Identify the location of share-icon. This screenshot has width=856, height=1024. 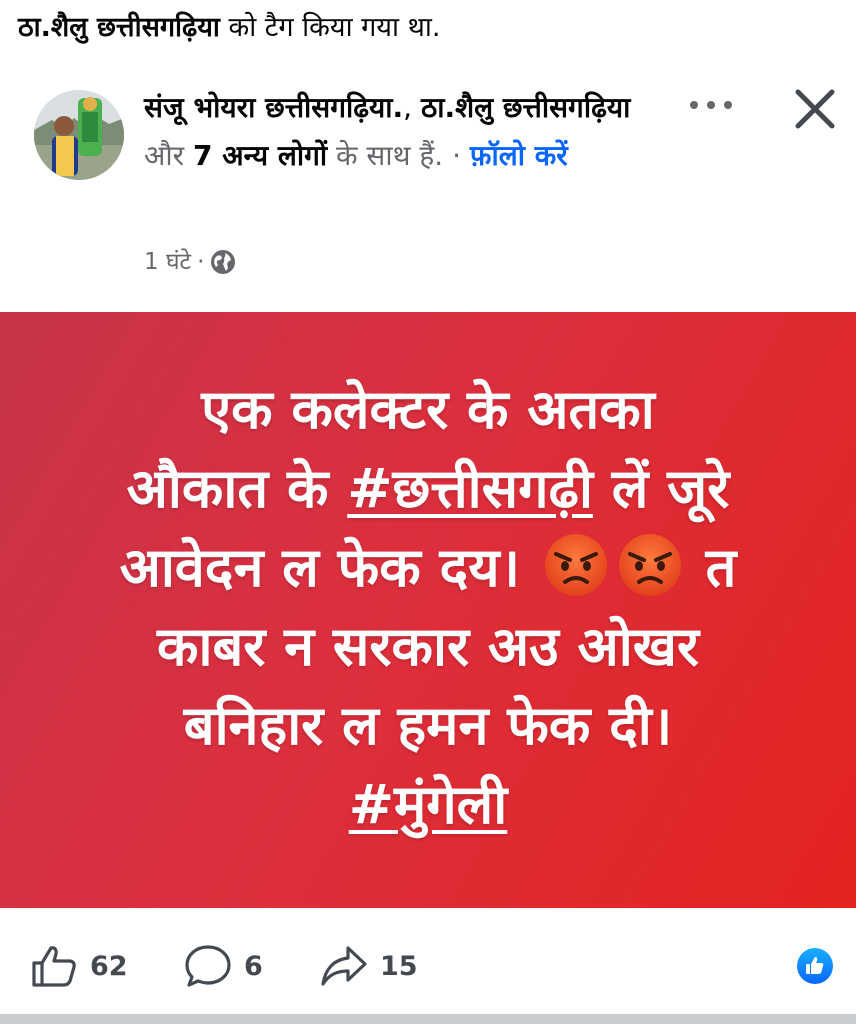
(344, 966).